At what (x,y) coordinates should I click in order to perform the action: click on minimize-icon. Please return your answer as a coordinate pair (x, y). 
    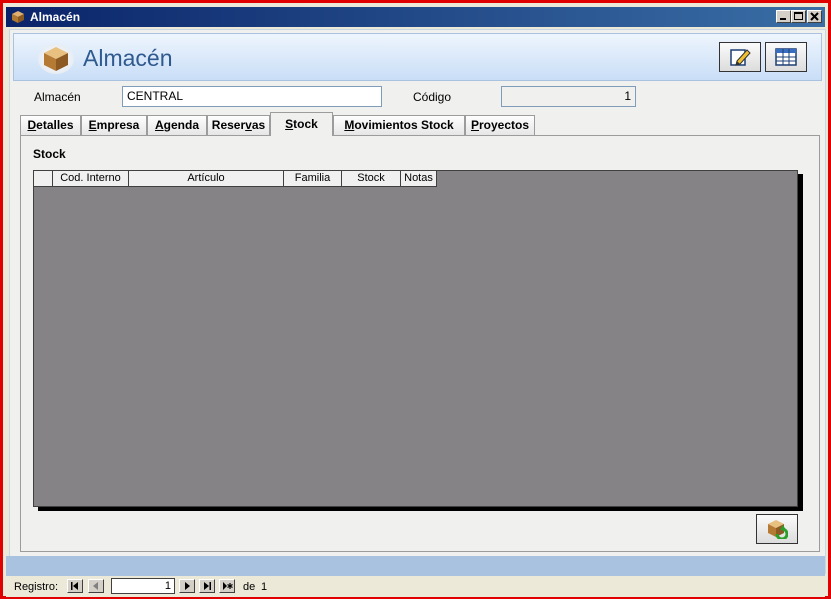
    Looking at the image, I should click on (783, 19).